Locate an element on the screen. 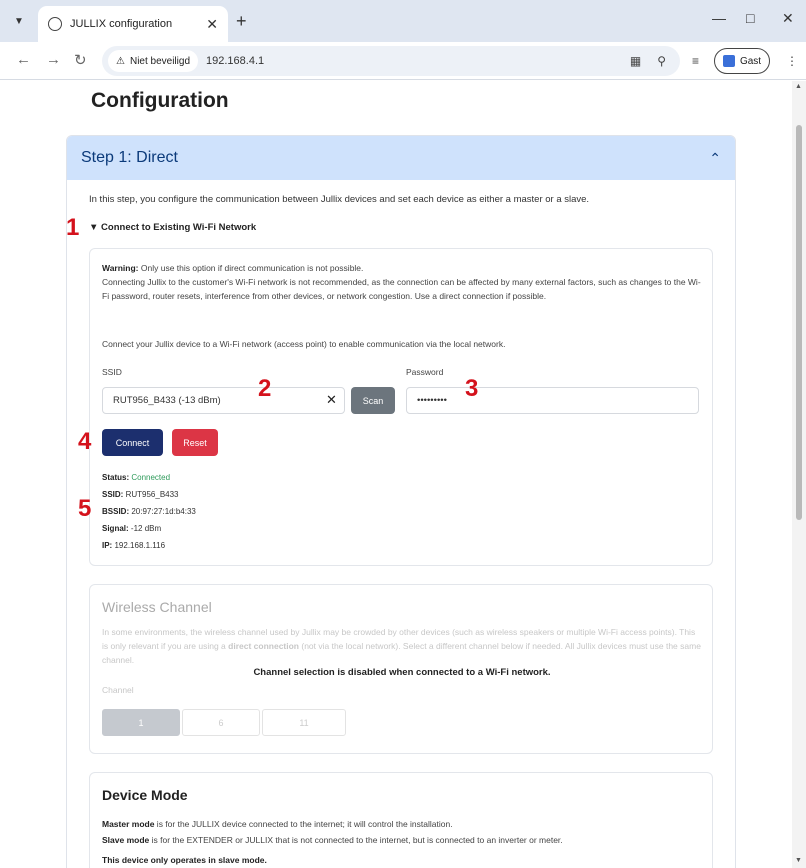 The width and height of the screenshot is (806, 868). zoom-icon: ⚲ is located at coordinates (661, 61).